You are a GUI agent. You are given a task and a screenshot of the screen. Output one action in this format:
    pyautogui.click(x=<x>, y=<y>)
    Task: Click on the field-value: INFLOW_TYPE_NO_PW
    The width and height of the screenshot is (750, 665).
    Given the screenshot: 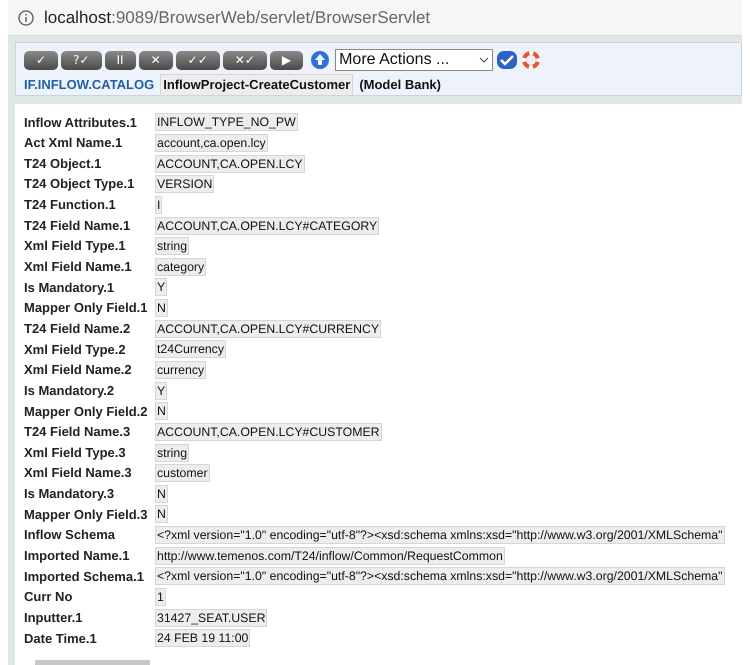 What is the action you would take?
    pyautogui.click(x=226, y=122)
    